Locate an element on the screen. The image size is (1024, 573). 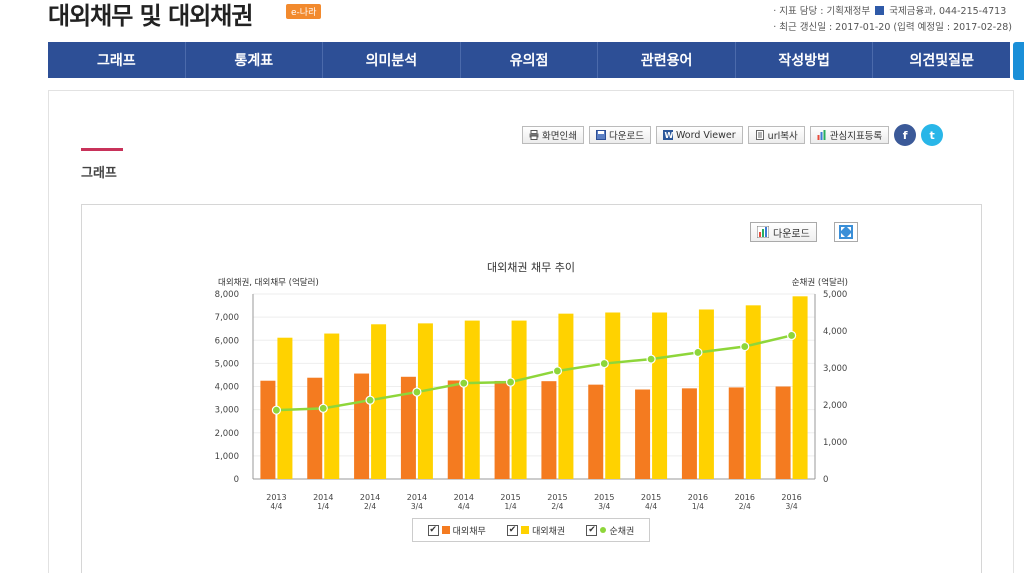
legend-label-credit: 대외채권 is located at coordinates (549, 531).